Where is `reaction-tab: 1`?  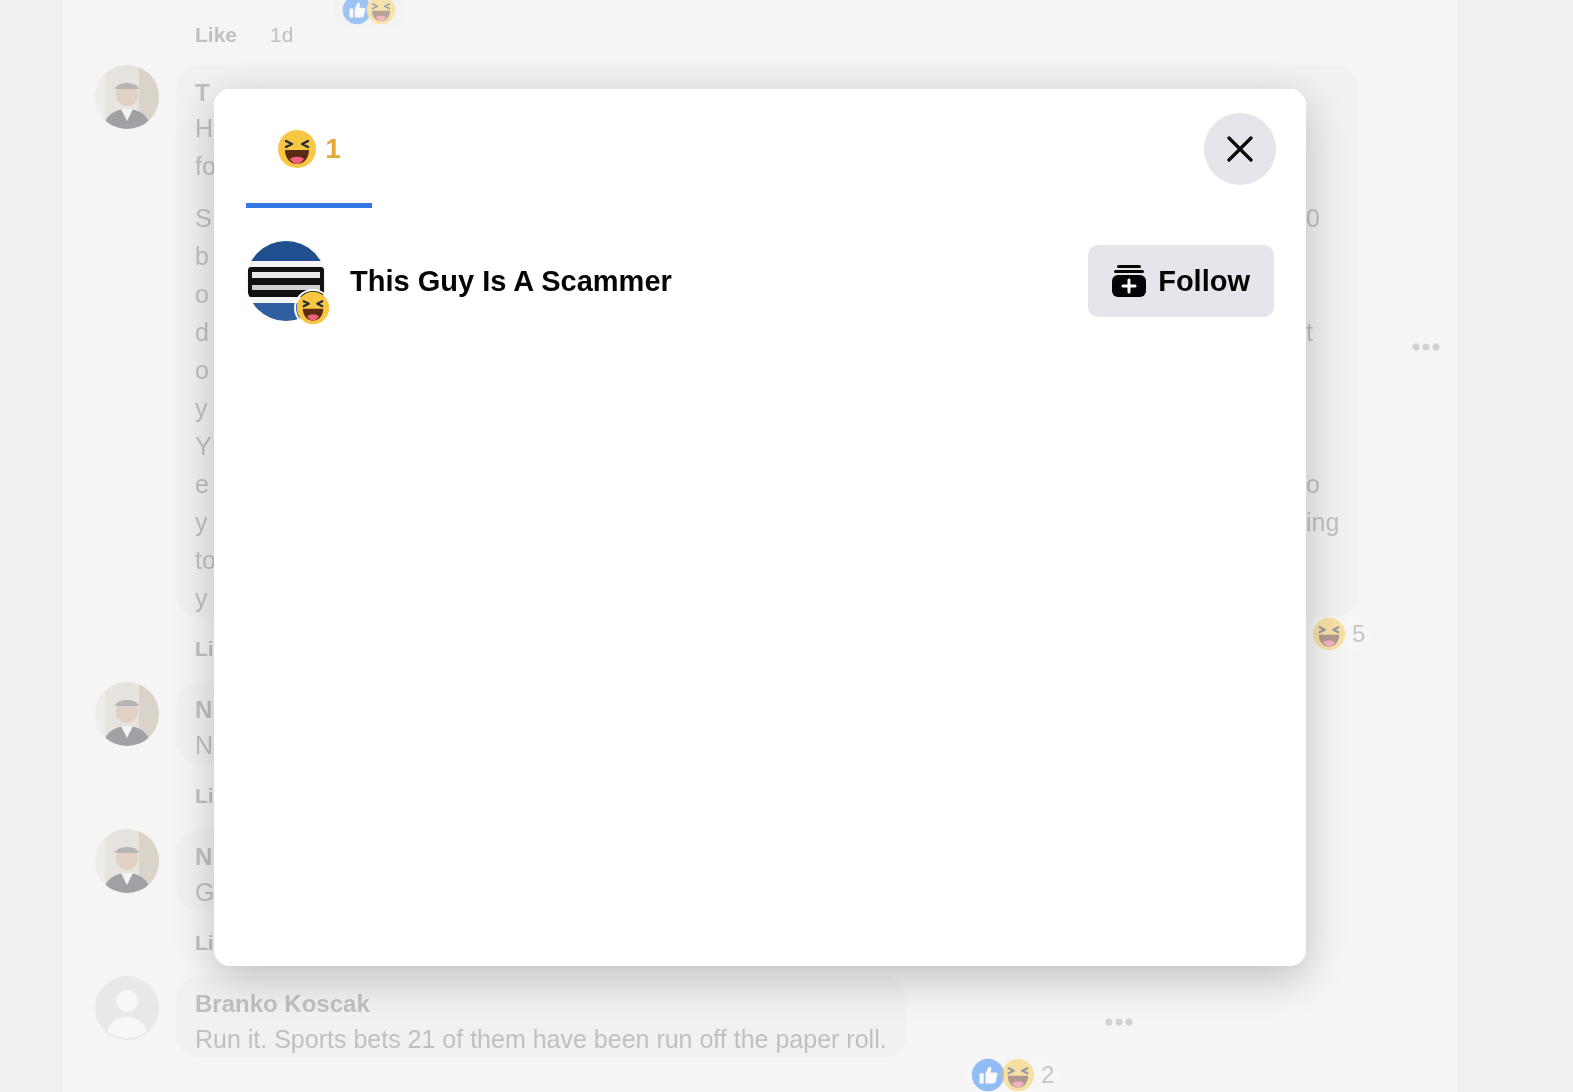 reaction-tab: 1 is located at coordinates (309, 152).